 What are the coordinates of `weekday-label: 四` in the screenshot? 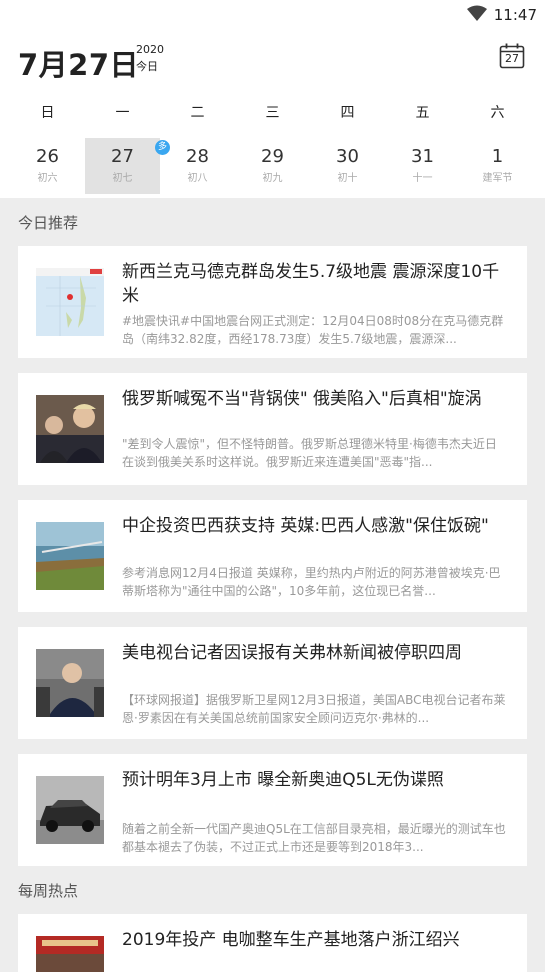 It's located at (347, 113).